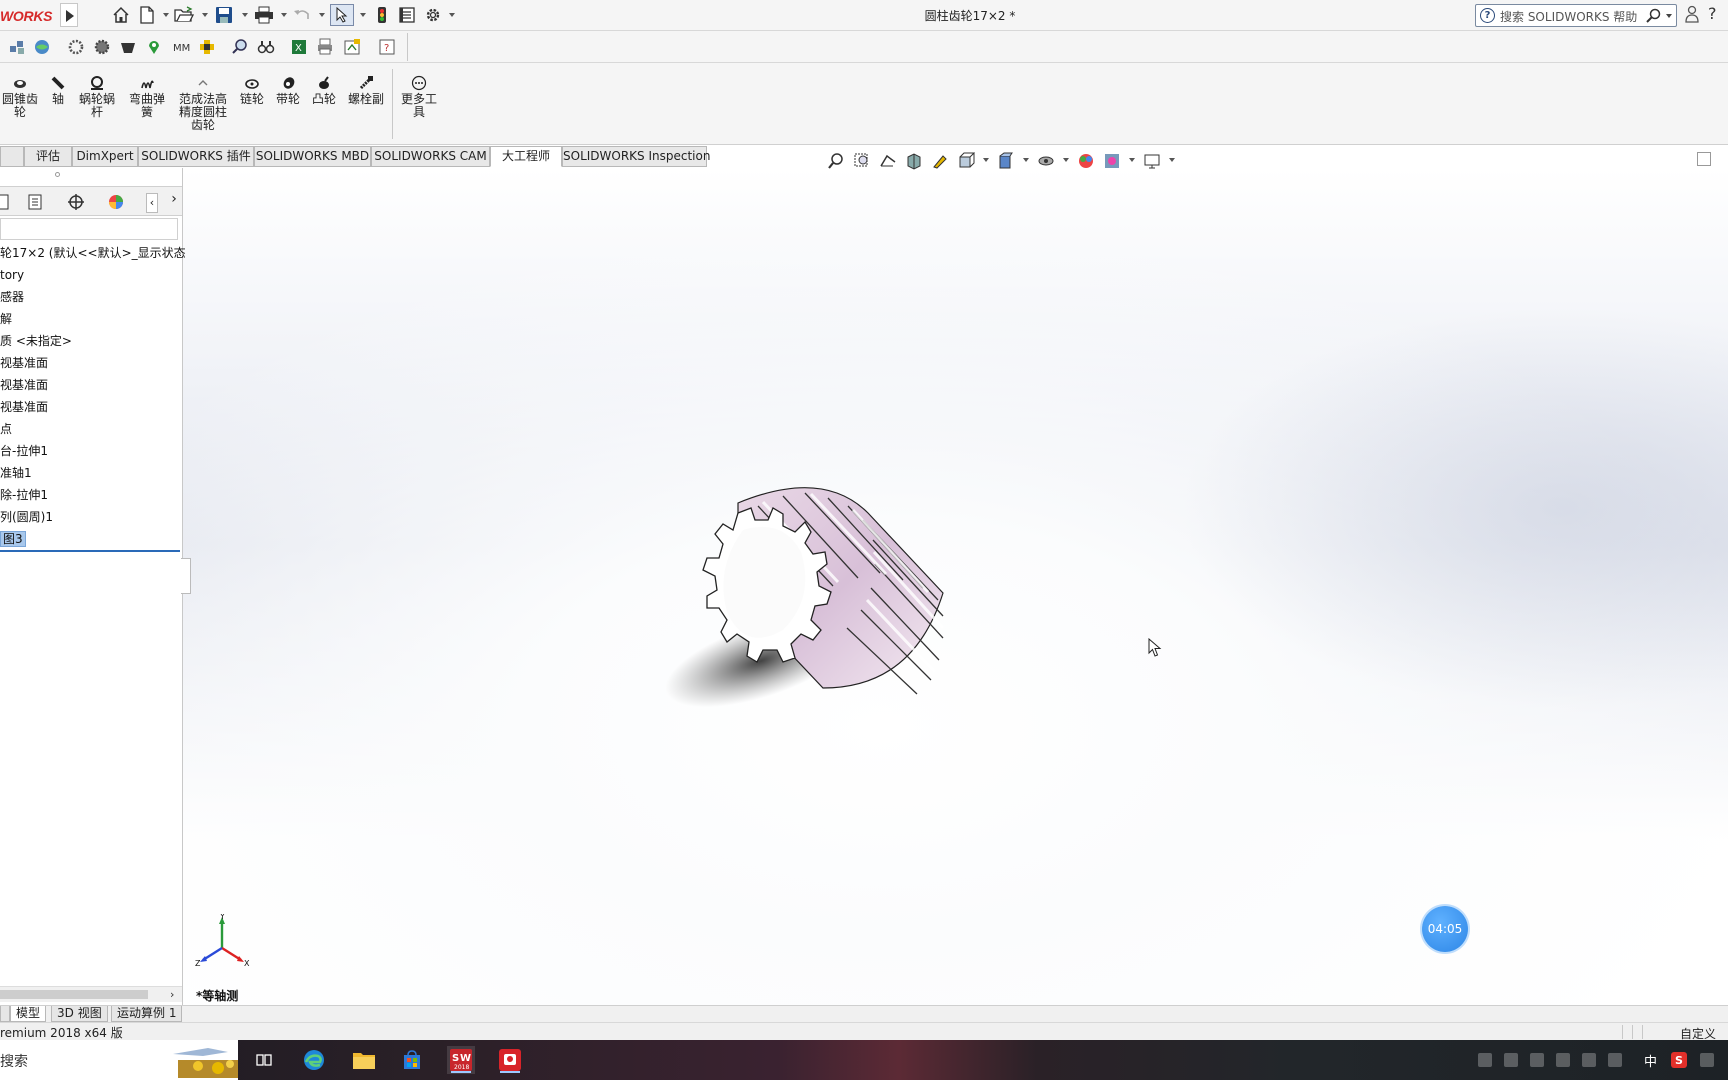 The image size is (1728, 1080). What do you see at coordinates (196, 156) in the screenshot?
I see `tab-solidworks-addins: SOLIDWORKS 插件` at bounding box center [196, 156].